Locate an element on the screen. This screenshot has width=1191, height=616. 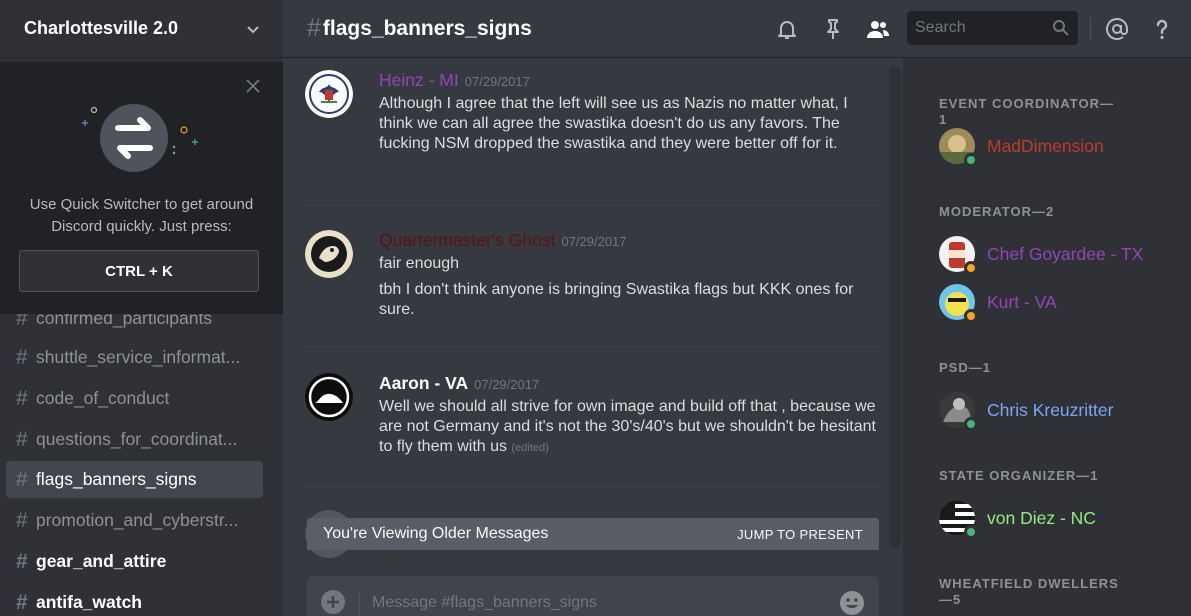
role-header: STATE ORGANIZER—1 is located at coordinates (1019, 475).